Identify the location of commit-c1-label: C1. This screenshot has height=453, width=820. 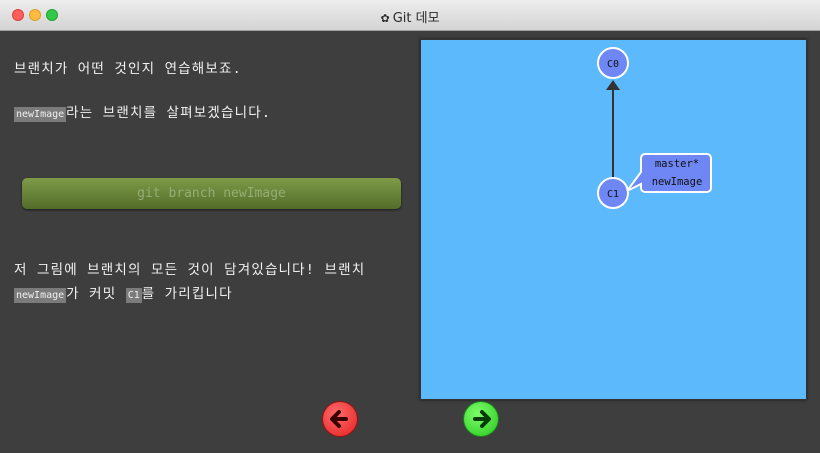
(613, 194).